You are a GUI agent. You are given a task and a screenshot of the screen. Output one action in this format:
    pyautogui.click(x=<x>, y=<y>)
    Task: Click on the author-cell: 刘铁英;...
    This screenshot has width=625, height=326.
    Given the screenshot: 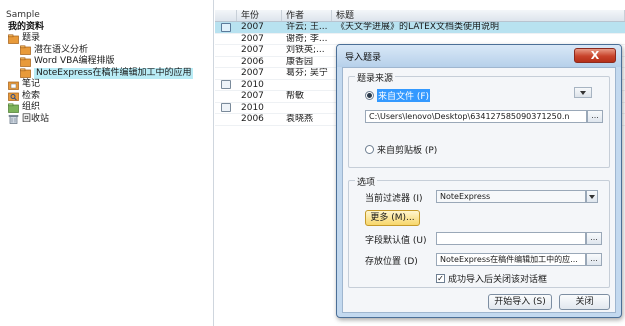 What is the action you would take?
    pyautogui.click(x=305, y=50)
    